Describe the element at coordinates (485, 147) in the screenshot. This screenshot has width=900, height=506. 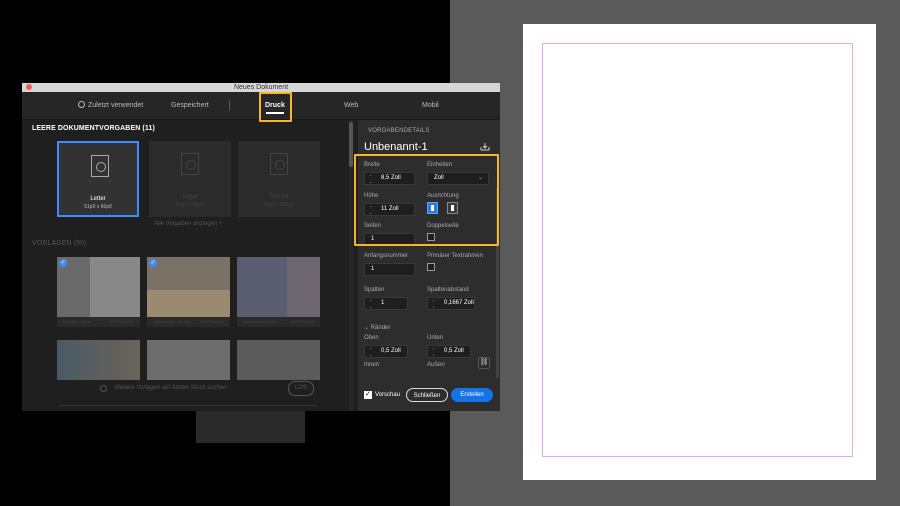
I see `save-preset-icon` at that location.